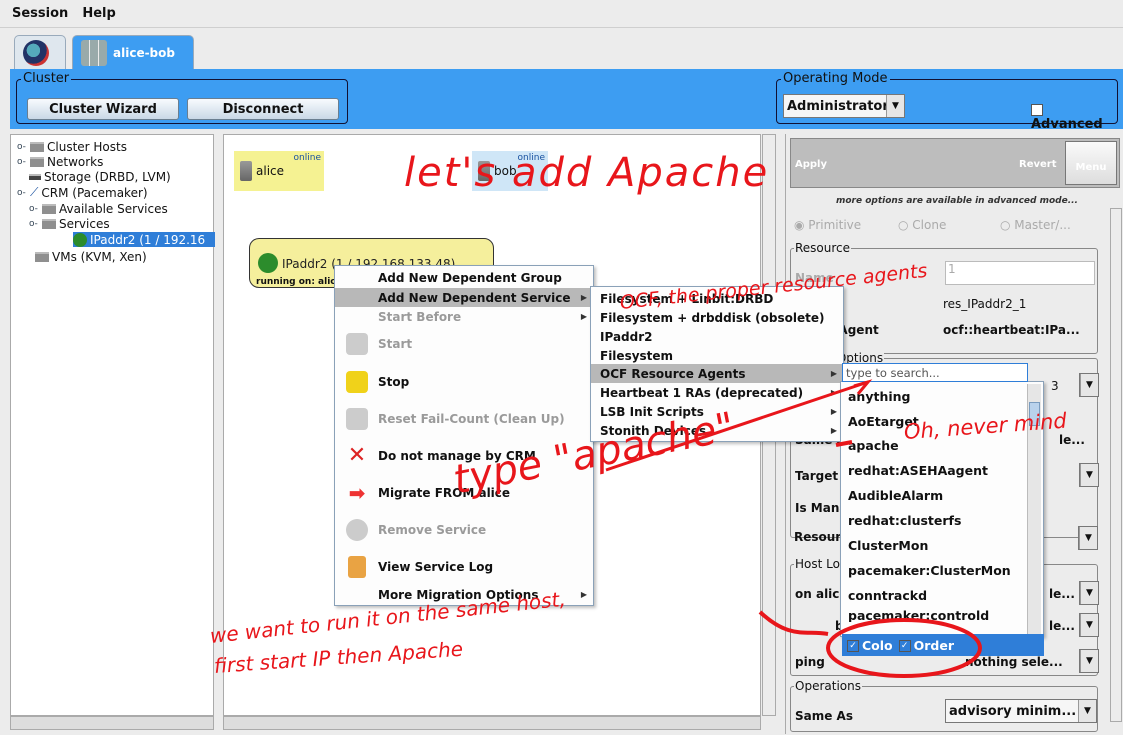 This screenshot has width=1123, height=735. Describe the element at coordinates (929, 225) in the screenshot. I see `clone-label: Clone` at that location.